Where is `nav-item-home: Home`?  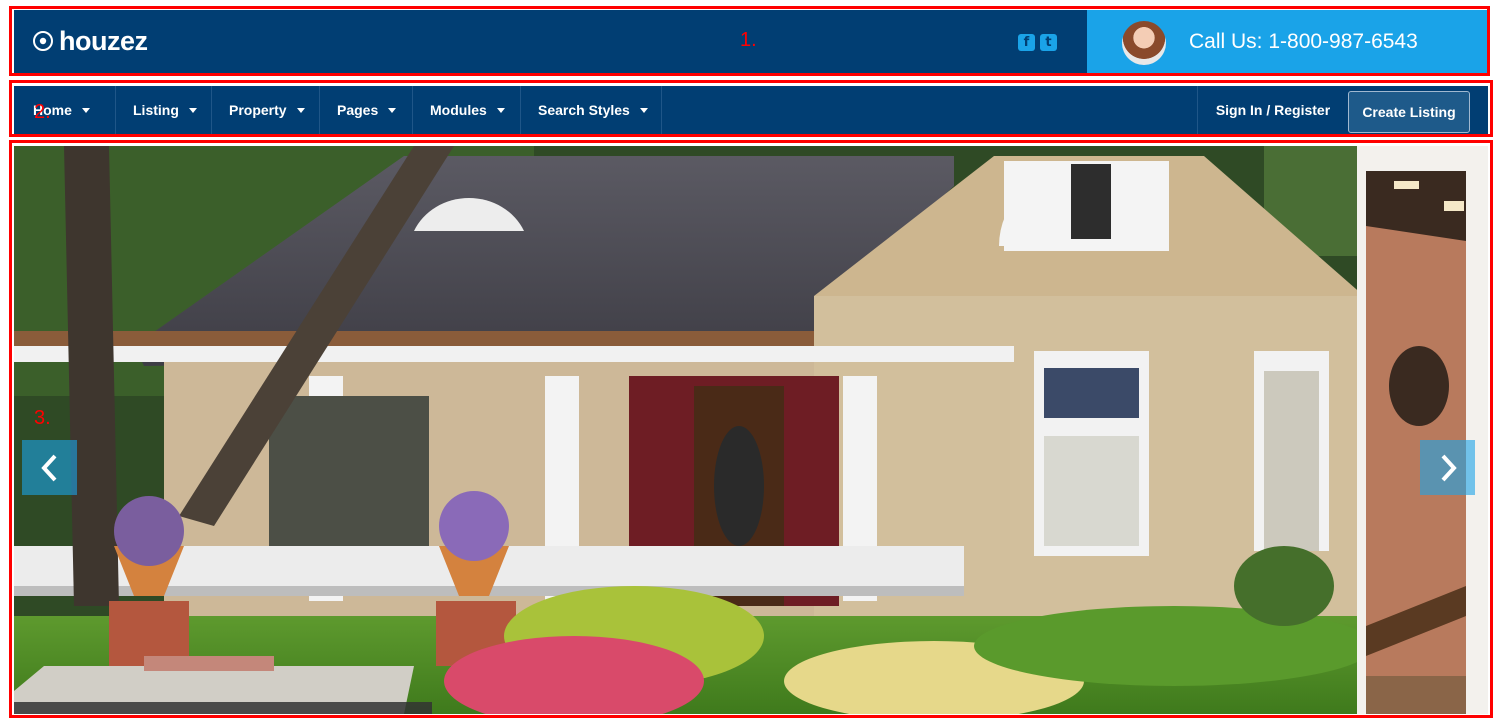 nav-item-home: Home is located at coordinates (66, 110).